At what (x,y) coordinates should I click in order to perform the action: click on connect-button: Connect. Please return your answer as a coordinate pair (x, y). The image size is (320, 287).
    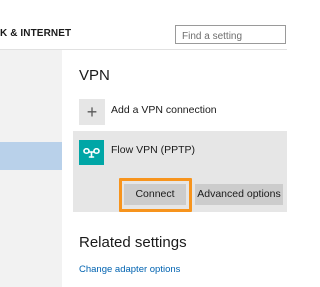
    Looking at the image, I should click on (155, 194).